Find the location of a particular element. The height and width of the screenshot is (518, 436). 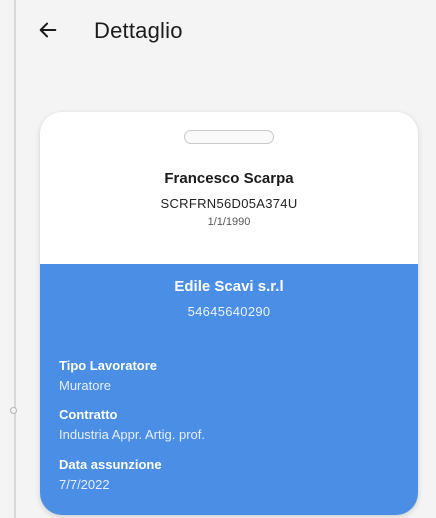

worker-birth-date: 1/1/1990 is located at coordinates (229, 222).